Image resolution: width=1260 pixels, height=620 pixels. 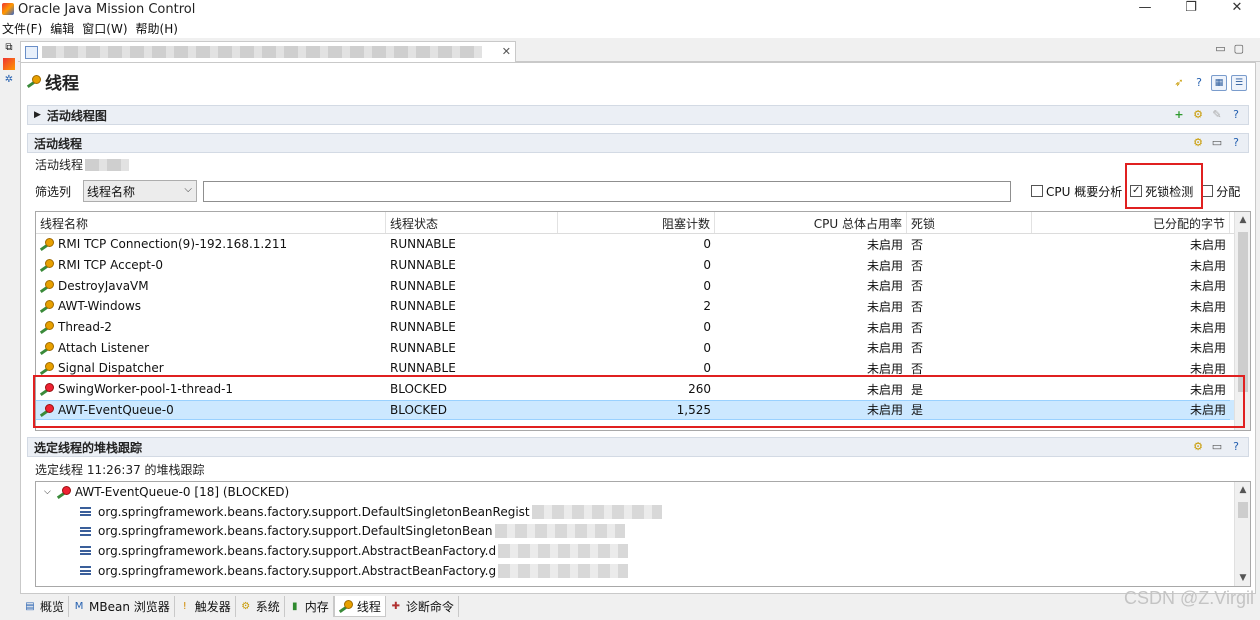 What do you see at coordinates (100, 306) in the screenshot?
I see `thread-name-cell-text: AWT-Windows` at bounding box center [100, 306].